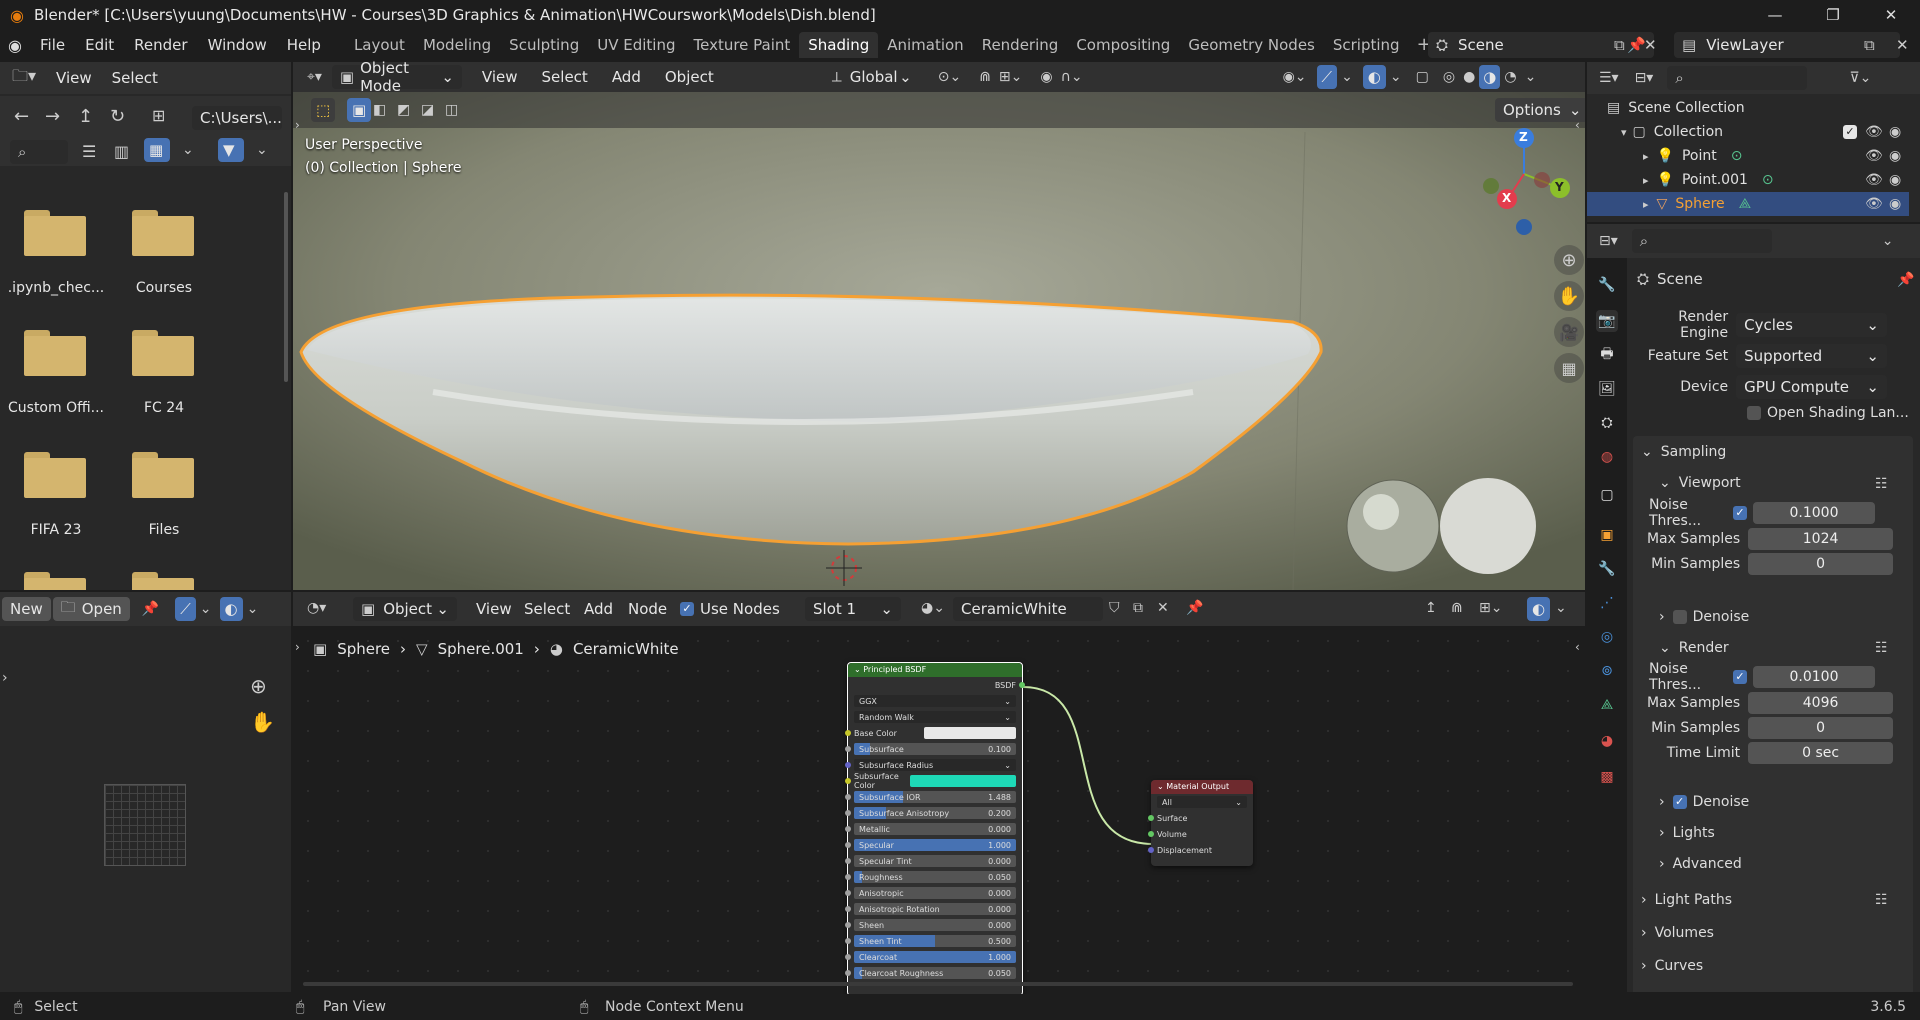 The width and height of the screenshot is (1920, 1020). I want to click on ne-menu-node: Node, so click(647, 609).